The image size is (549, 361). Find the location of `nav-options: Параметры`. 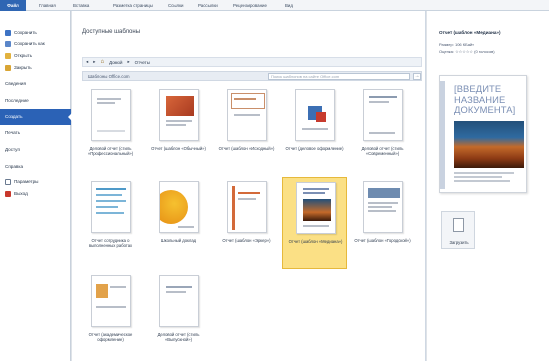

nav-options: Параметры is located at coordinates (35, 182).